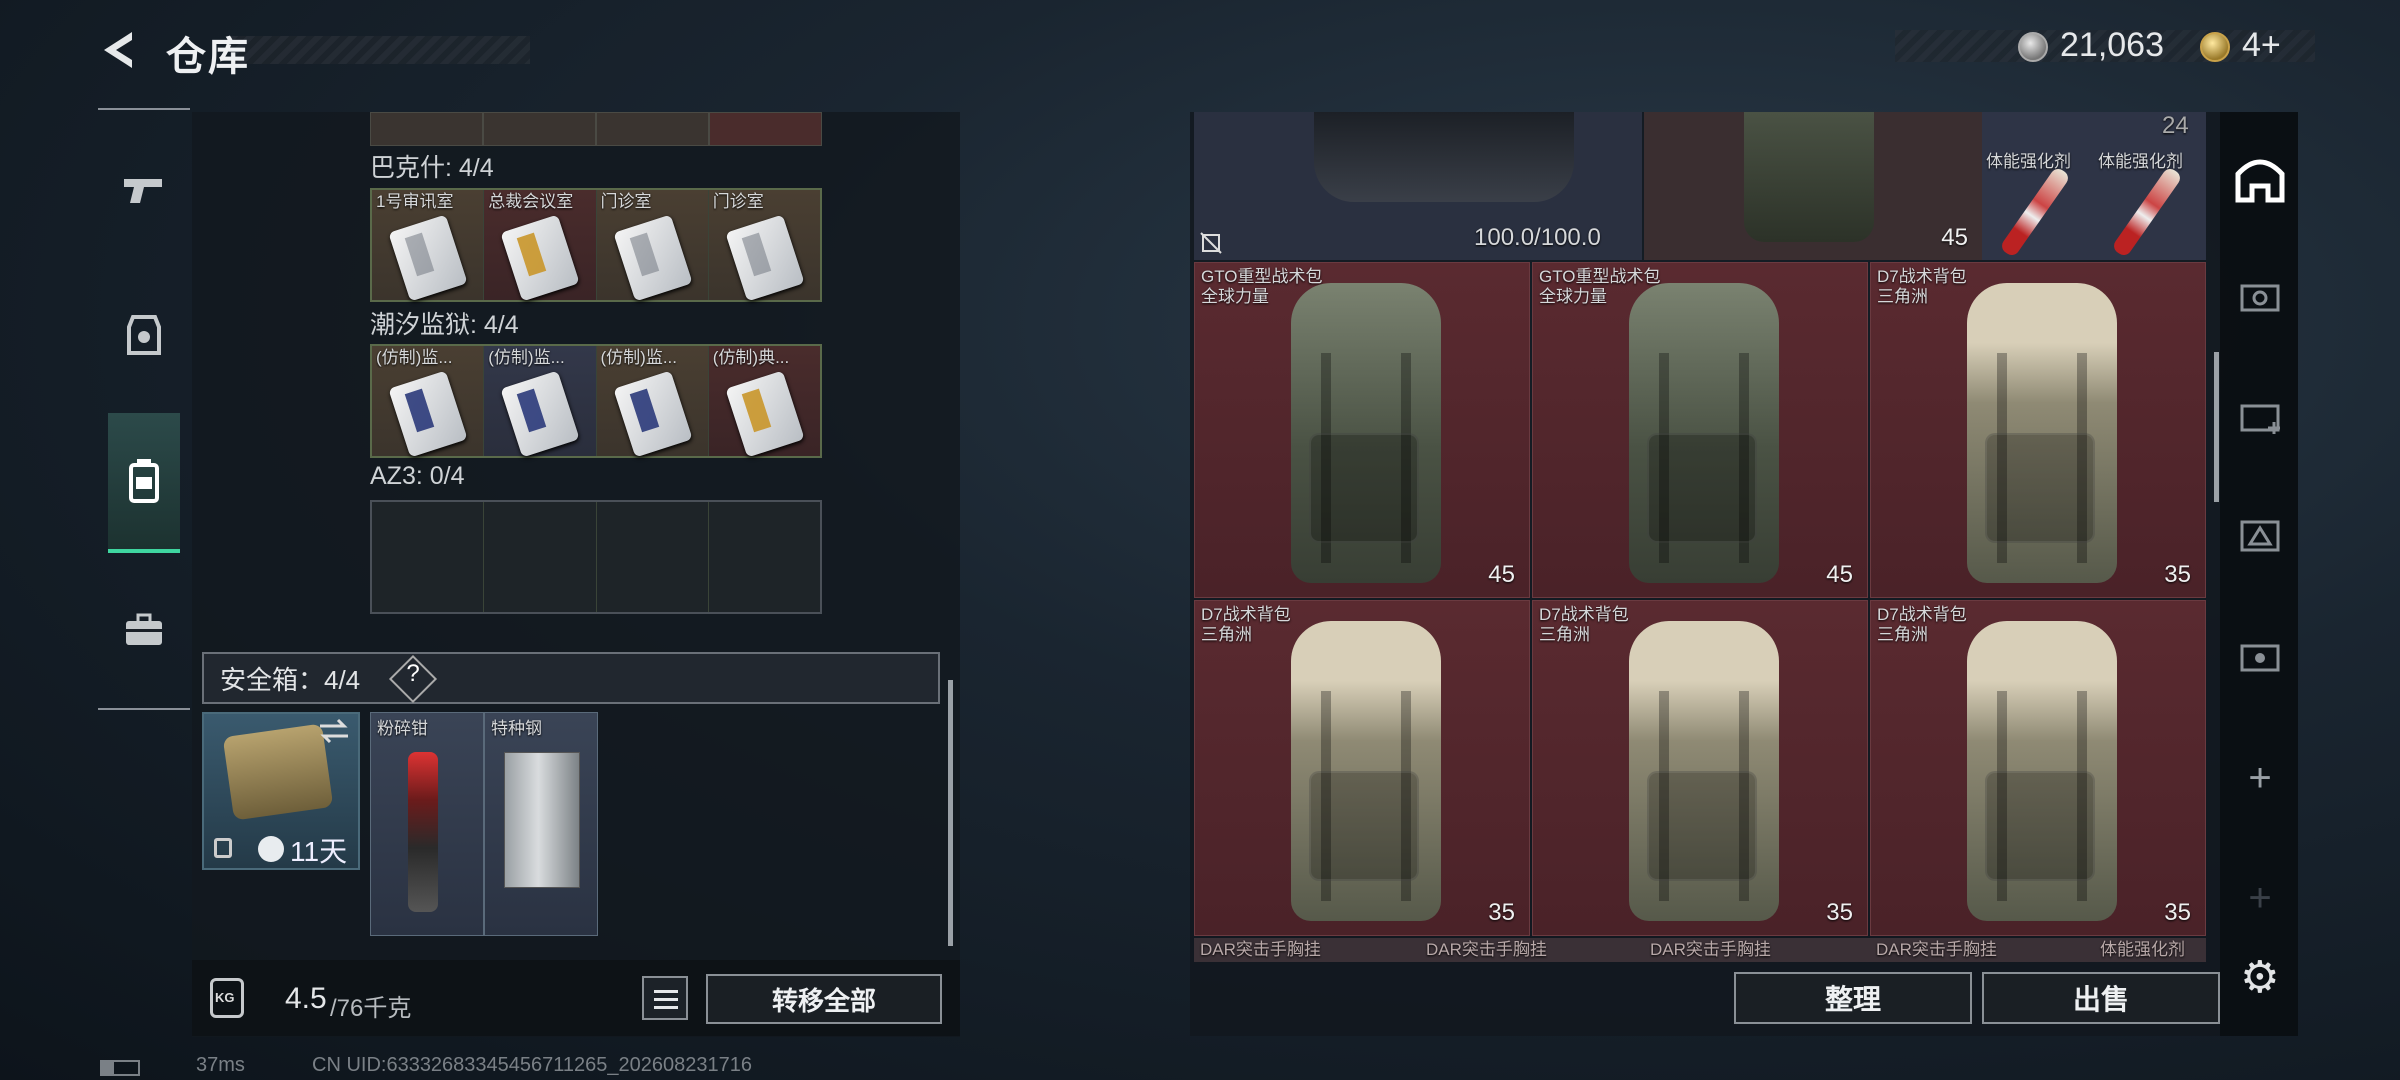  What do you see at coordinates (2175, 125) in the screenshot?
I see `stack-count: 24` at bounding box center [2175, 125].